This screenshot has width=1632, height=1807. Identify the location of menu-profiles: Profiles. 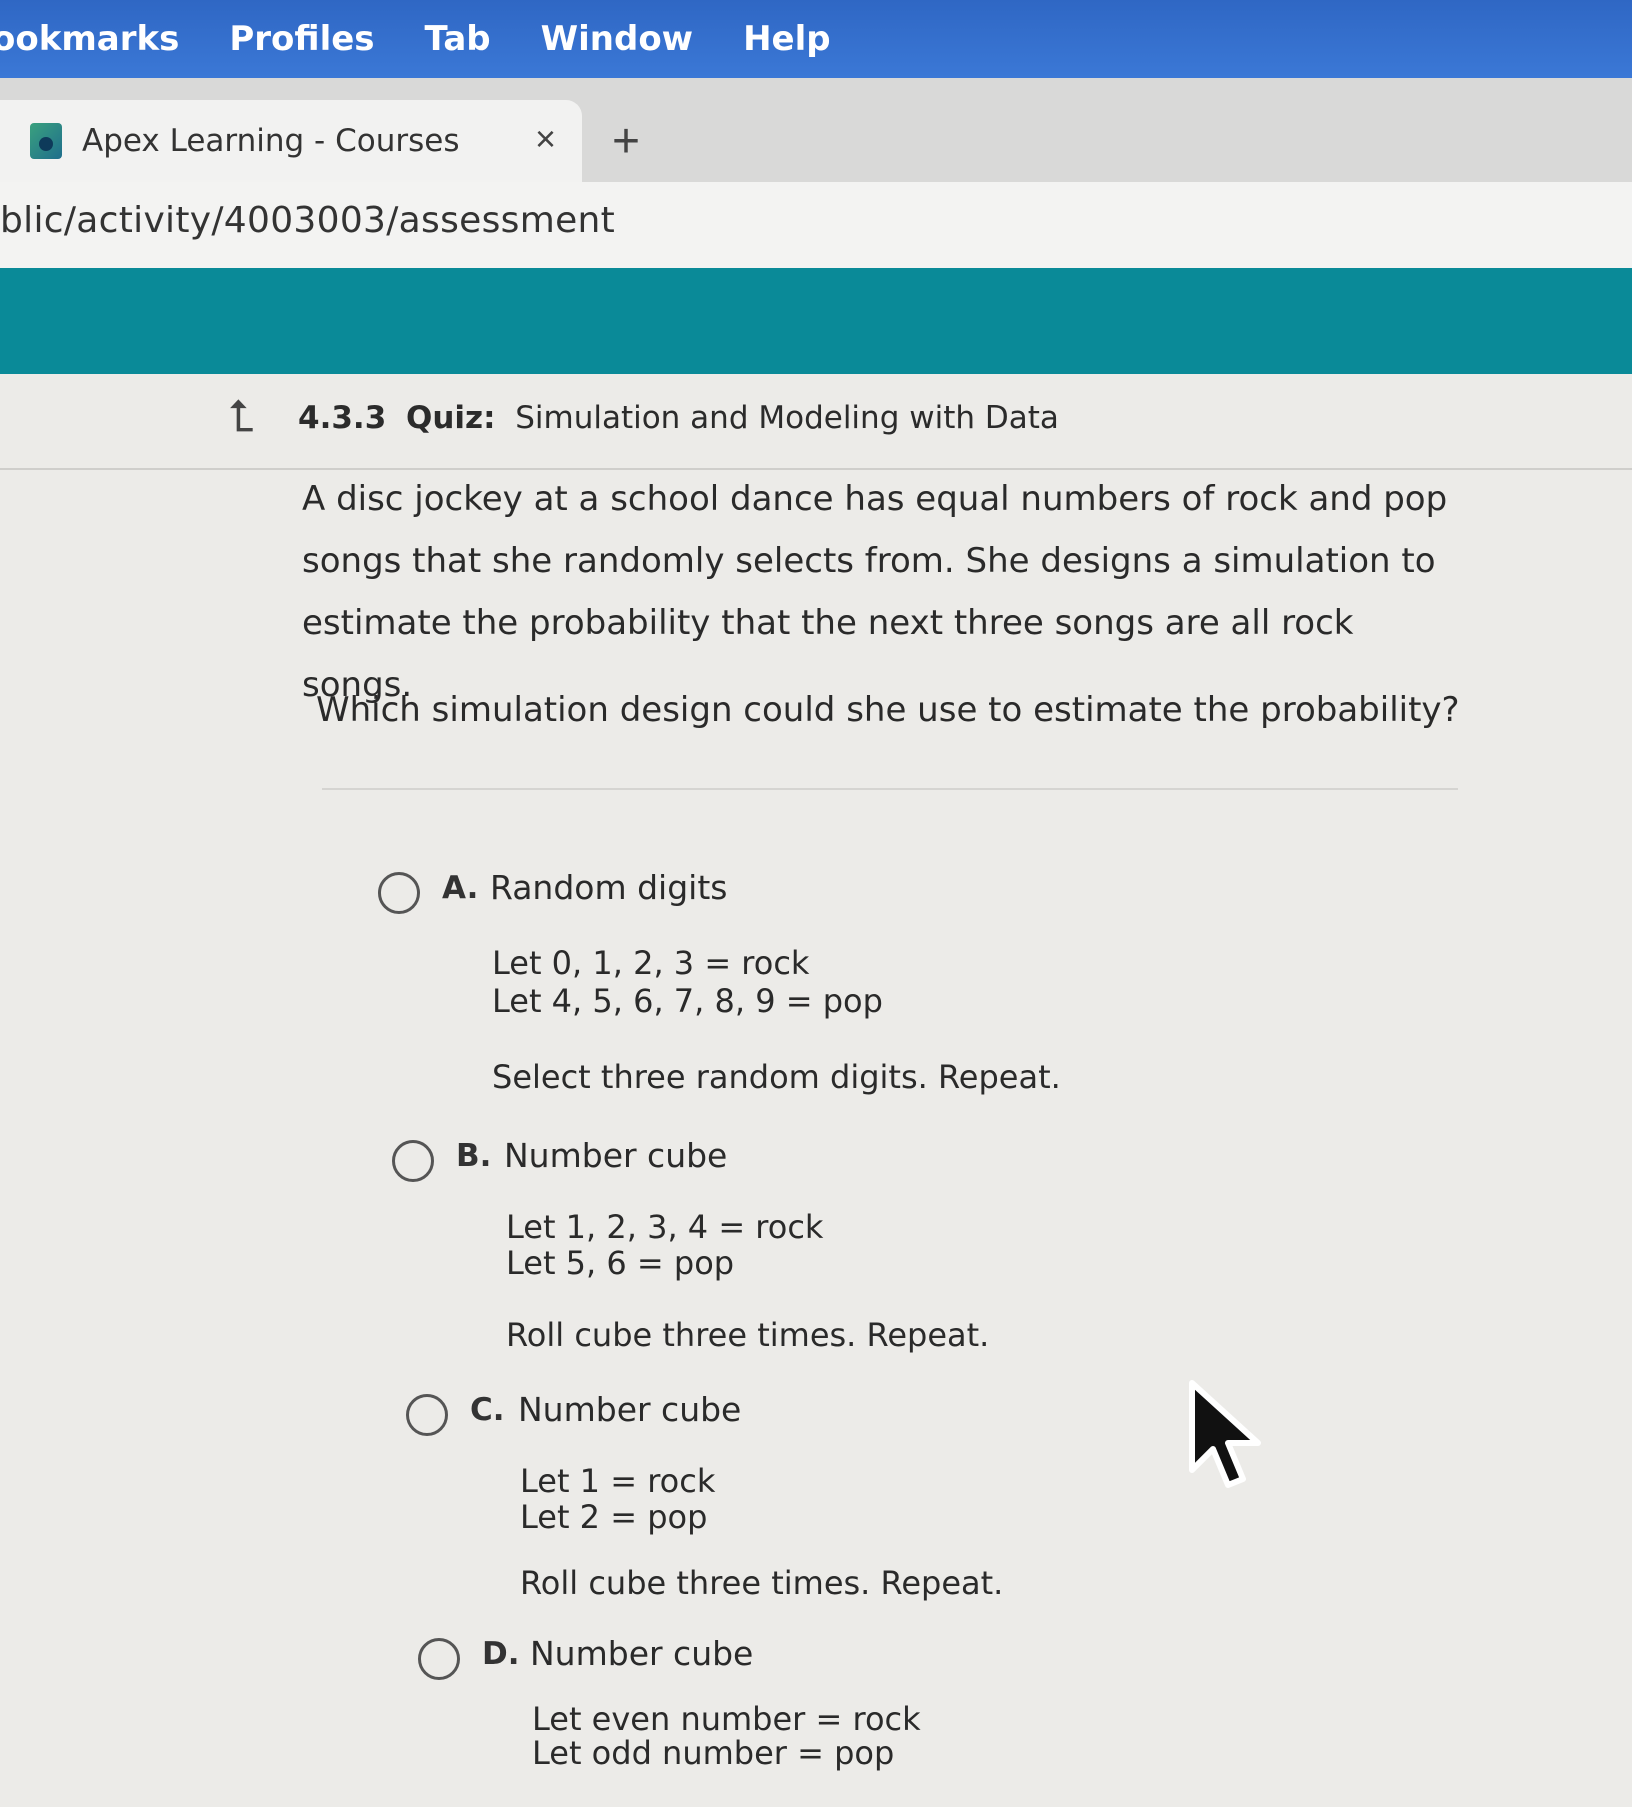
(301, 39).